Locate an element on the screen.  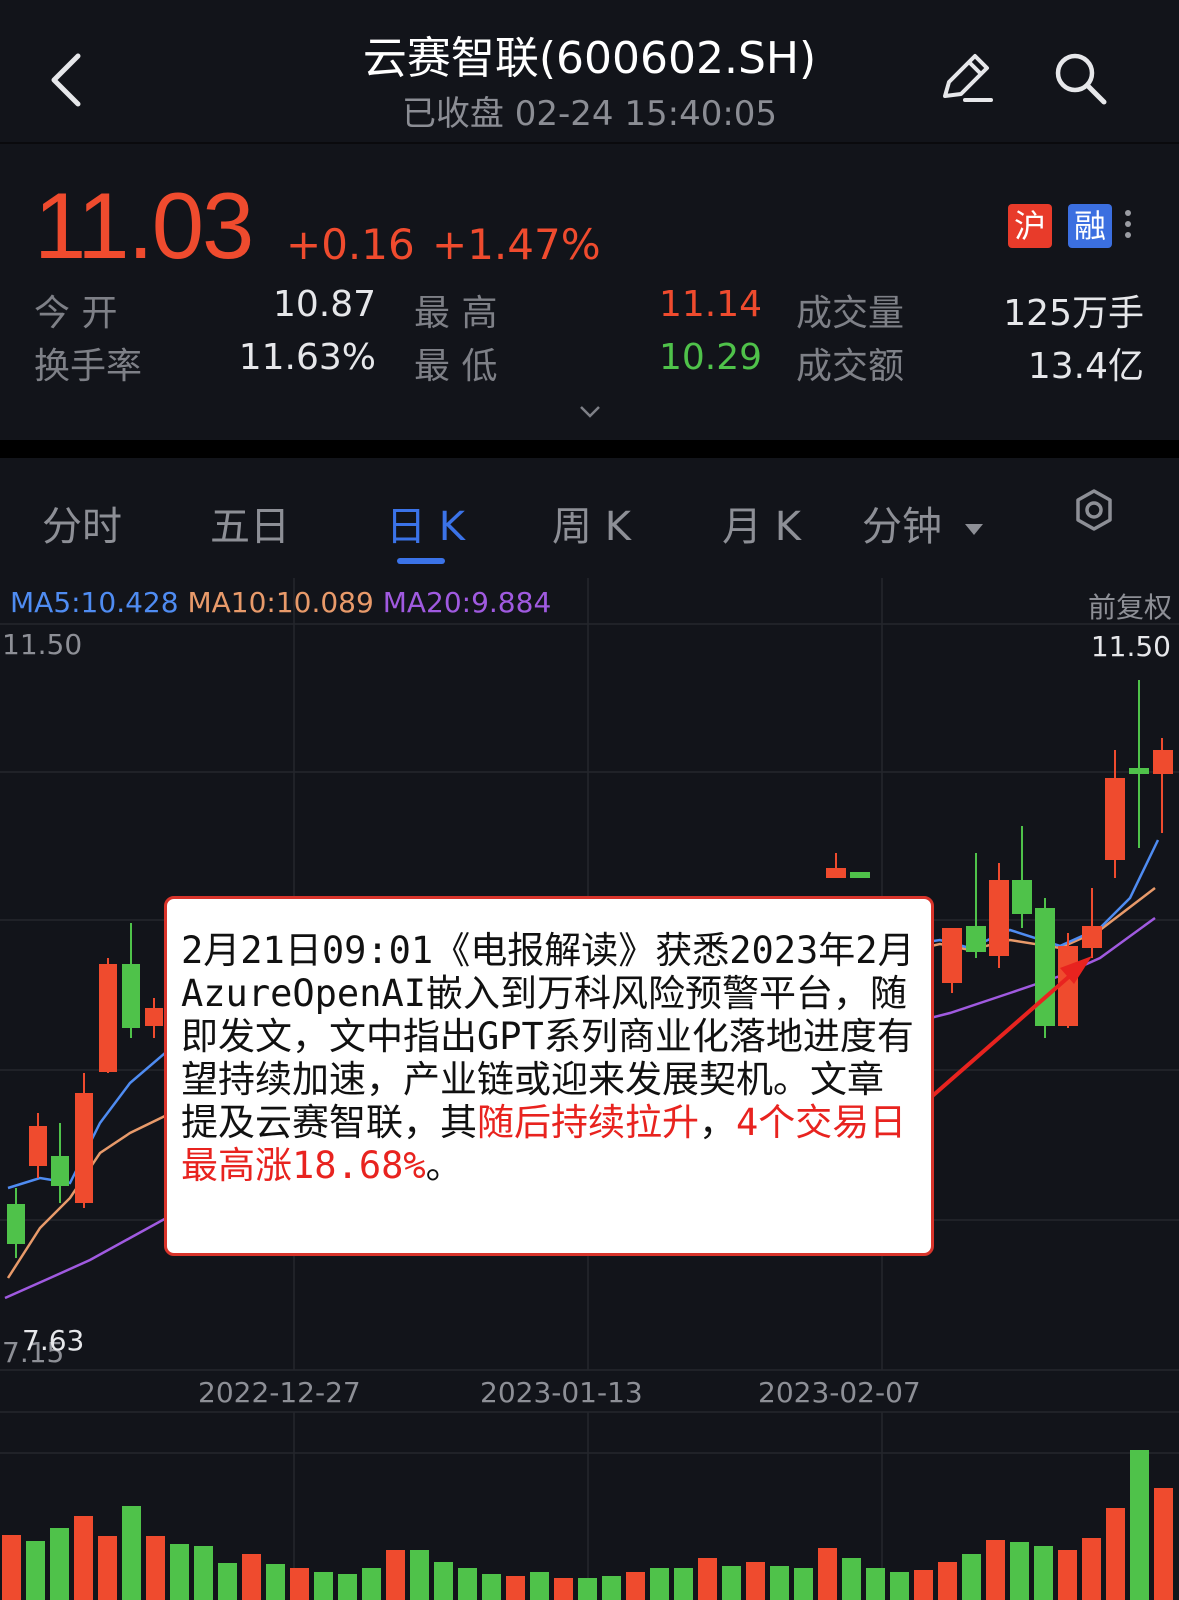
volume-label: 成交量 is located at coordinates (850, 313).